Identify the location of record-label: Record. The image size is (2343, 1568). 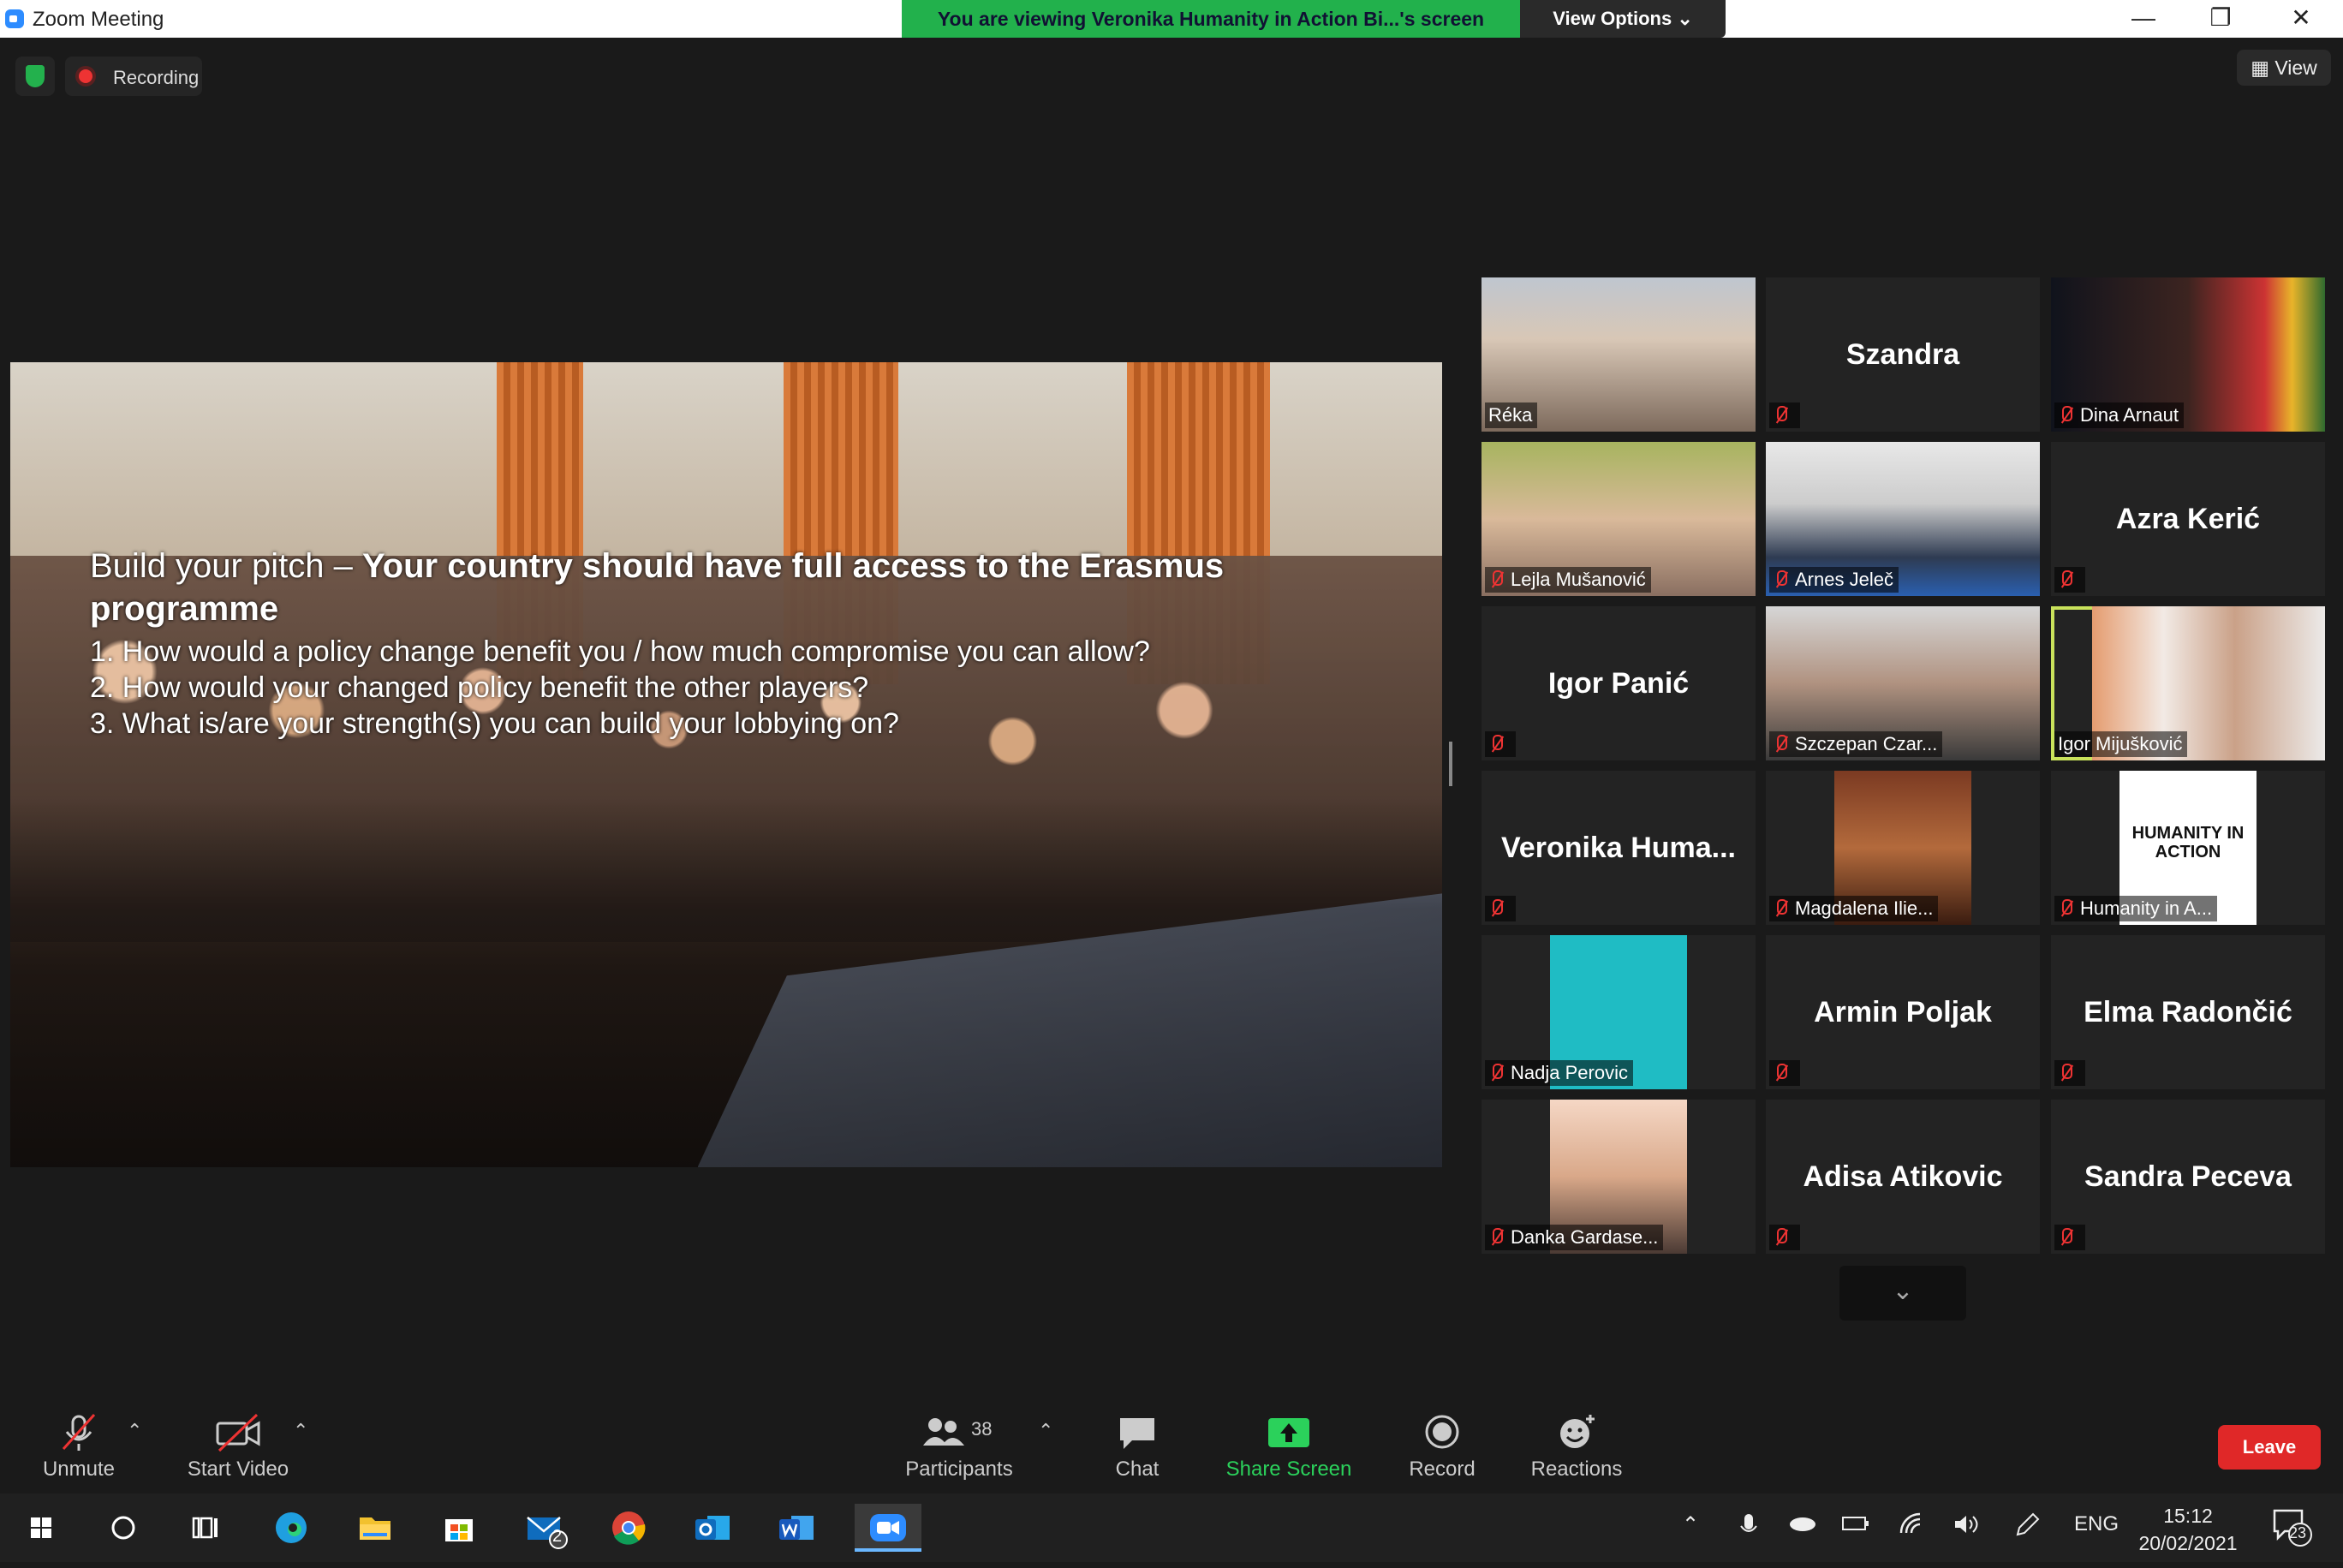
(1443, 1469).